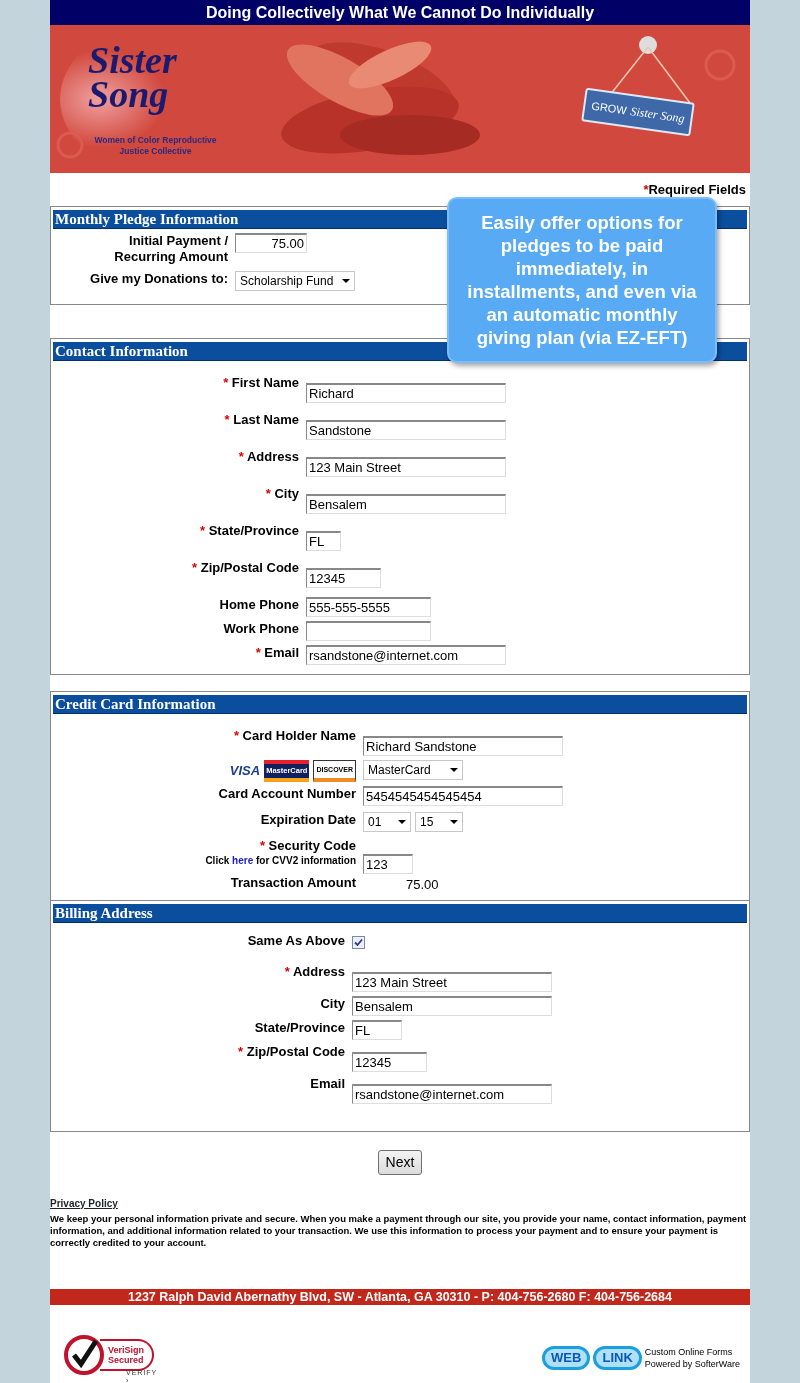 Image resolution: width=800 pixels, height=1383 pixels. What do you see at coordinates (582, 280) in the screenshot?
I see `callout-bubble: Easily offer options for pledges to be paid immediately, in installments, and even via an automatic monthly giving plan (via EZ-EFT)` at bounding box center [582, 280].